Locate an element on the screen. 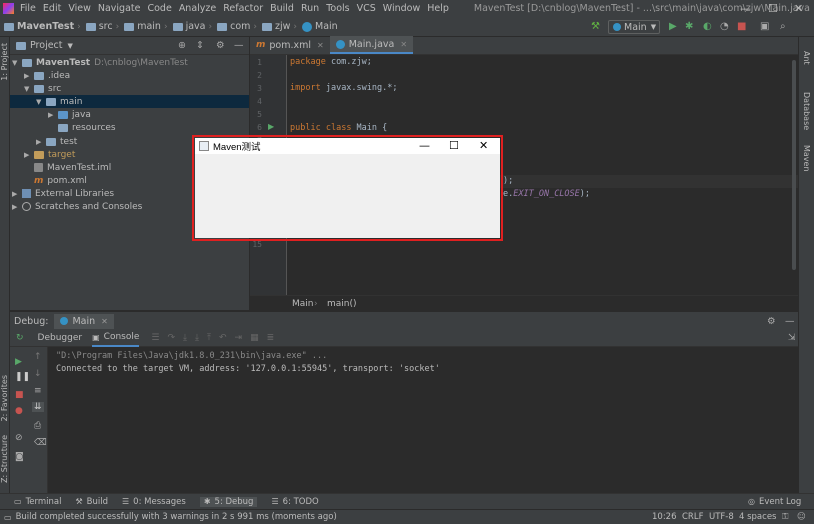  code-line-11: e.EXIT_ON_CLOSE); is located at coordinates (546, 194).